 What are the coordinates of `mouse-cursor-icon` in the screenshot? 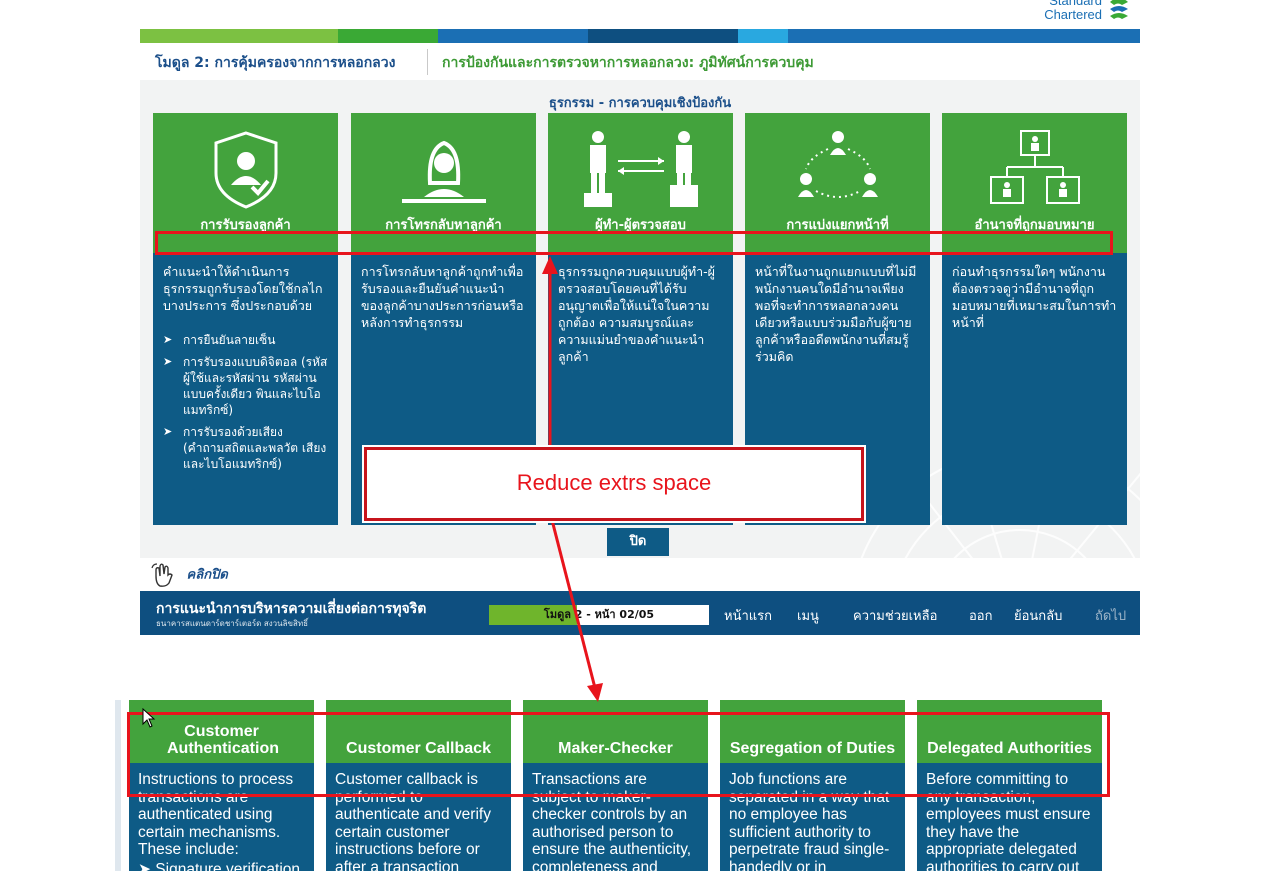 It's located at (149, 718).